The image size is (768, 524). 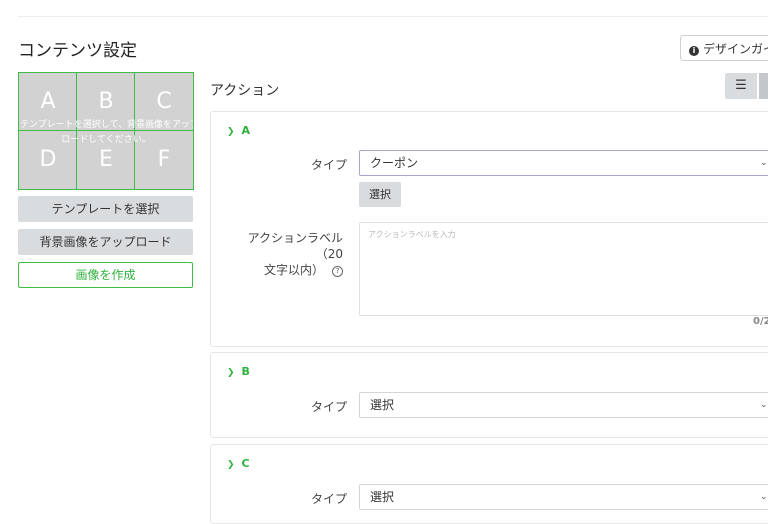 What do you see at coordinates (563, 163) in the screenshot?
I see `type-select-a: クーポン ⌄` at bounding box center [563, 163].